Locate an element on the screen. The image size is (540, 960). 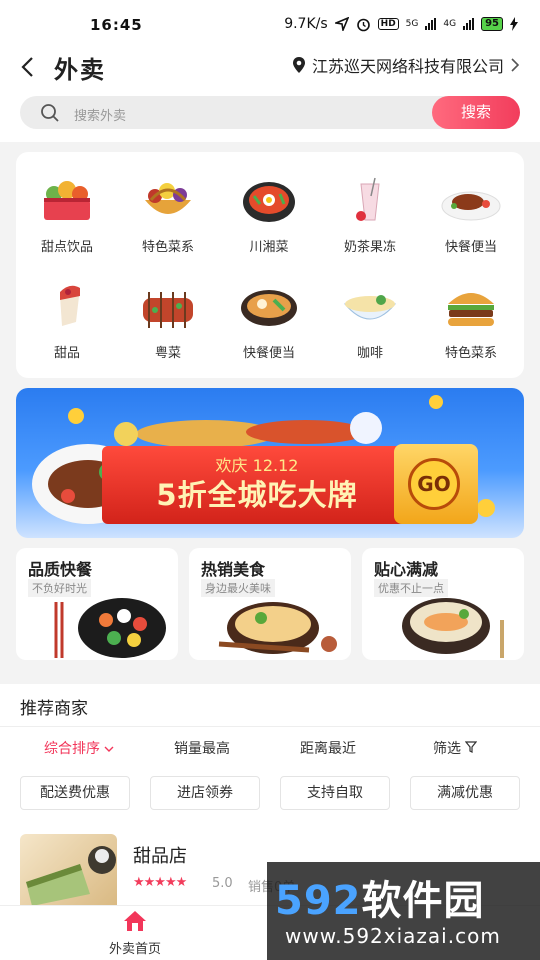
chevron-right-icon is located at coordinates (515, 65).